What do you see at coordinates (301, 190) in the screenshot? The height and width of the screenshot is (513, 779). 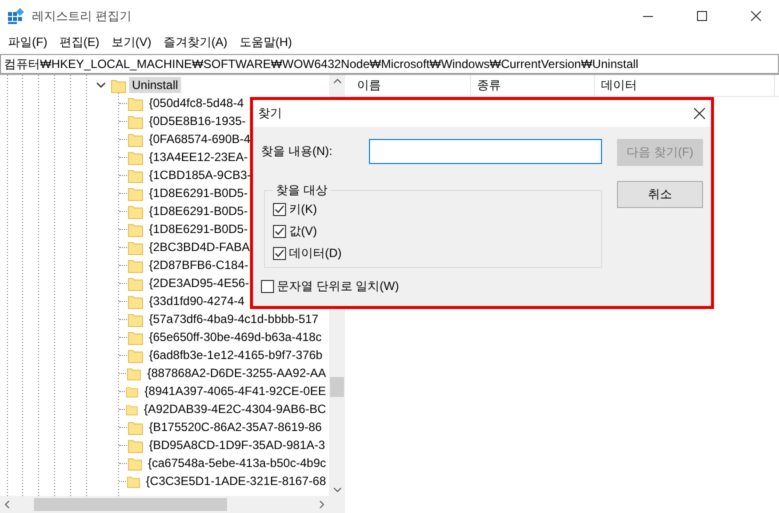 I see `group-title: 찾을 대상` at bounding box center [301, 190].